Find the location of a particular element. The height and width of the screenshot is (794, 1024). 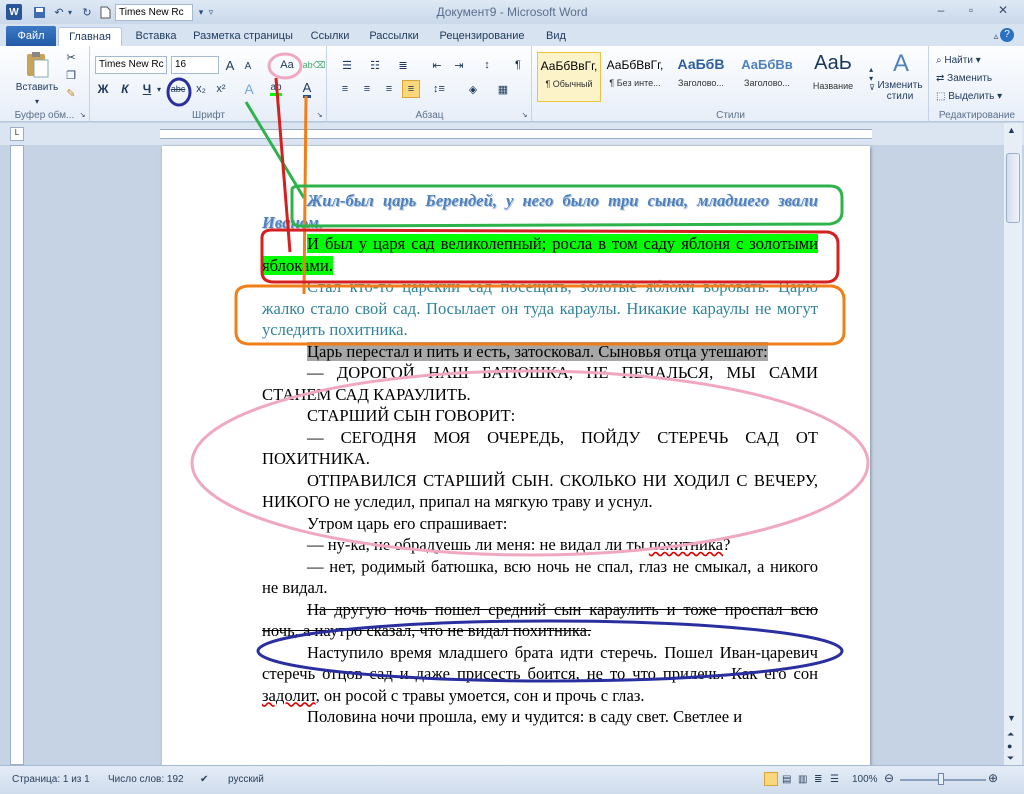

format-painter-icon: ✎ is located at coordinates (71, 93).